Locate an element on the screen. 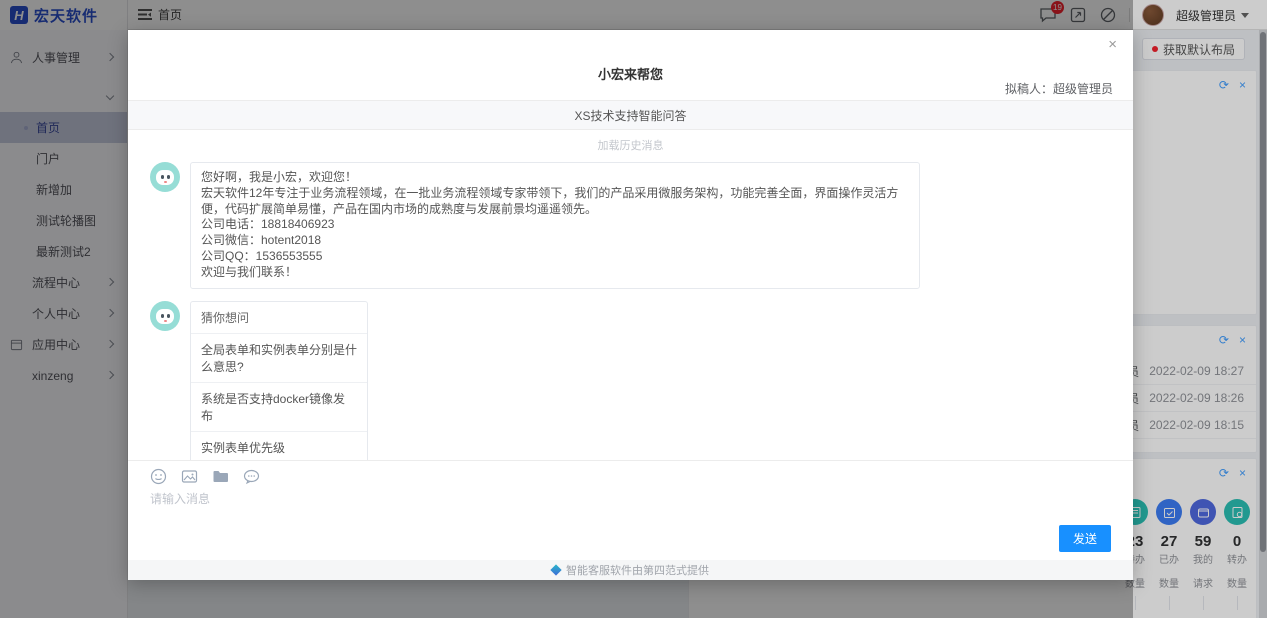 This screenshot has width=1267, height=618. load-history-link: 加载历史消息 is located at coordinates (630, 145).